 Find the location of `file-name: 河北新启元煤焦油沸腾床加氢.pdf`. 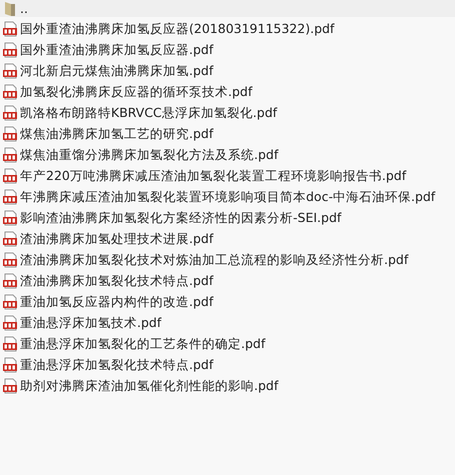

file-name: 河北新启元煤焦油沸腾床加氢.pdf is located at coordinates (117, 70).